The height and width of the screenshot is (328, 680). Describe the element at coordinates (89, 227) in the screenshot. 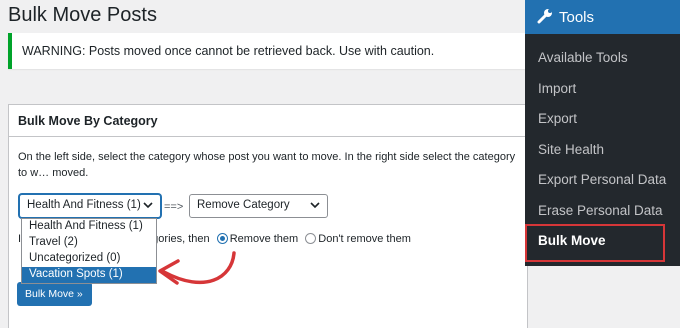

I see `dropdown-option-health: Health And Fitness (1)` at that location.